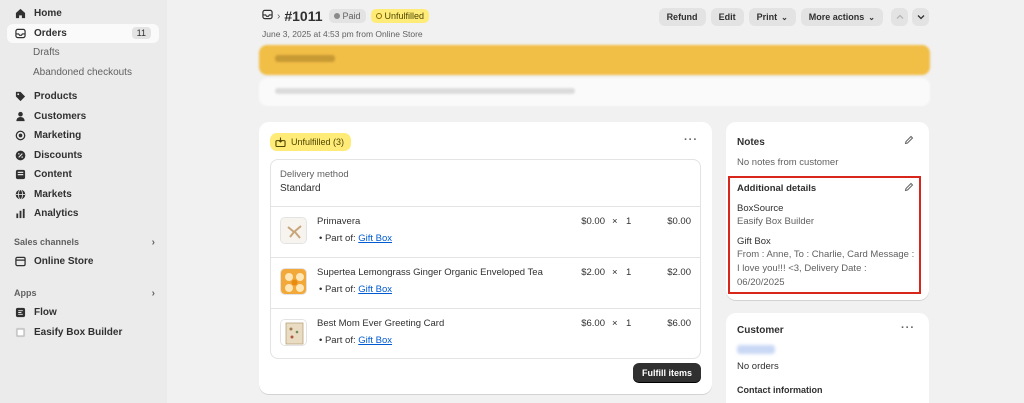 The image size is (1024, 403). I want to click on sales-channels-heading: Sales channels ›, so click(83, 243).